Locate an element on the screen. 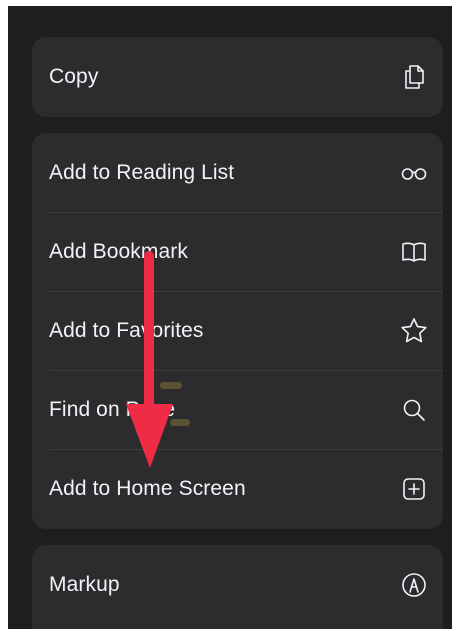 Image resolution: width=457 pixels, height=629 pixels. copy-icon is located at coordinates (414, 77).